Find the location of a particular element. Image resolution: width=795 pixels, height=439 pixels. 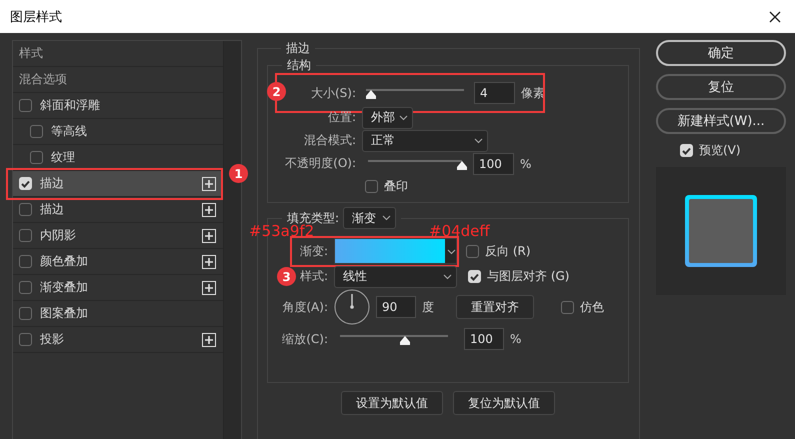

opacity-field: 100 is located at coordinates (493, 163).